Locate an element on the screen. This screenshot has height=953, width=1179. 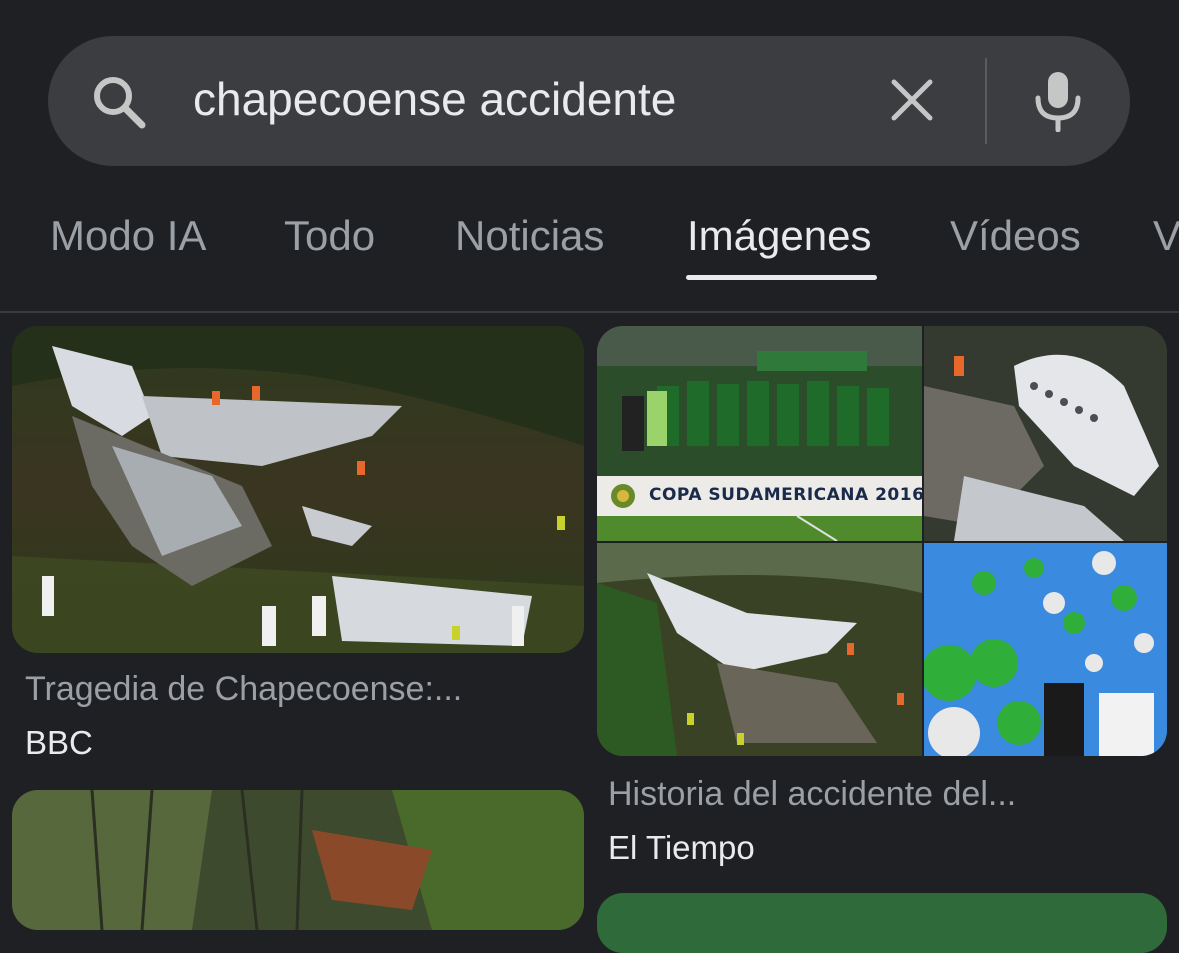
search-tabs: Modo IA Todo Noticias Imágenes Vídeos V is located at coordinates (589, 251).